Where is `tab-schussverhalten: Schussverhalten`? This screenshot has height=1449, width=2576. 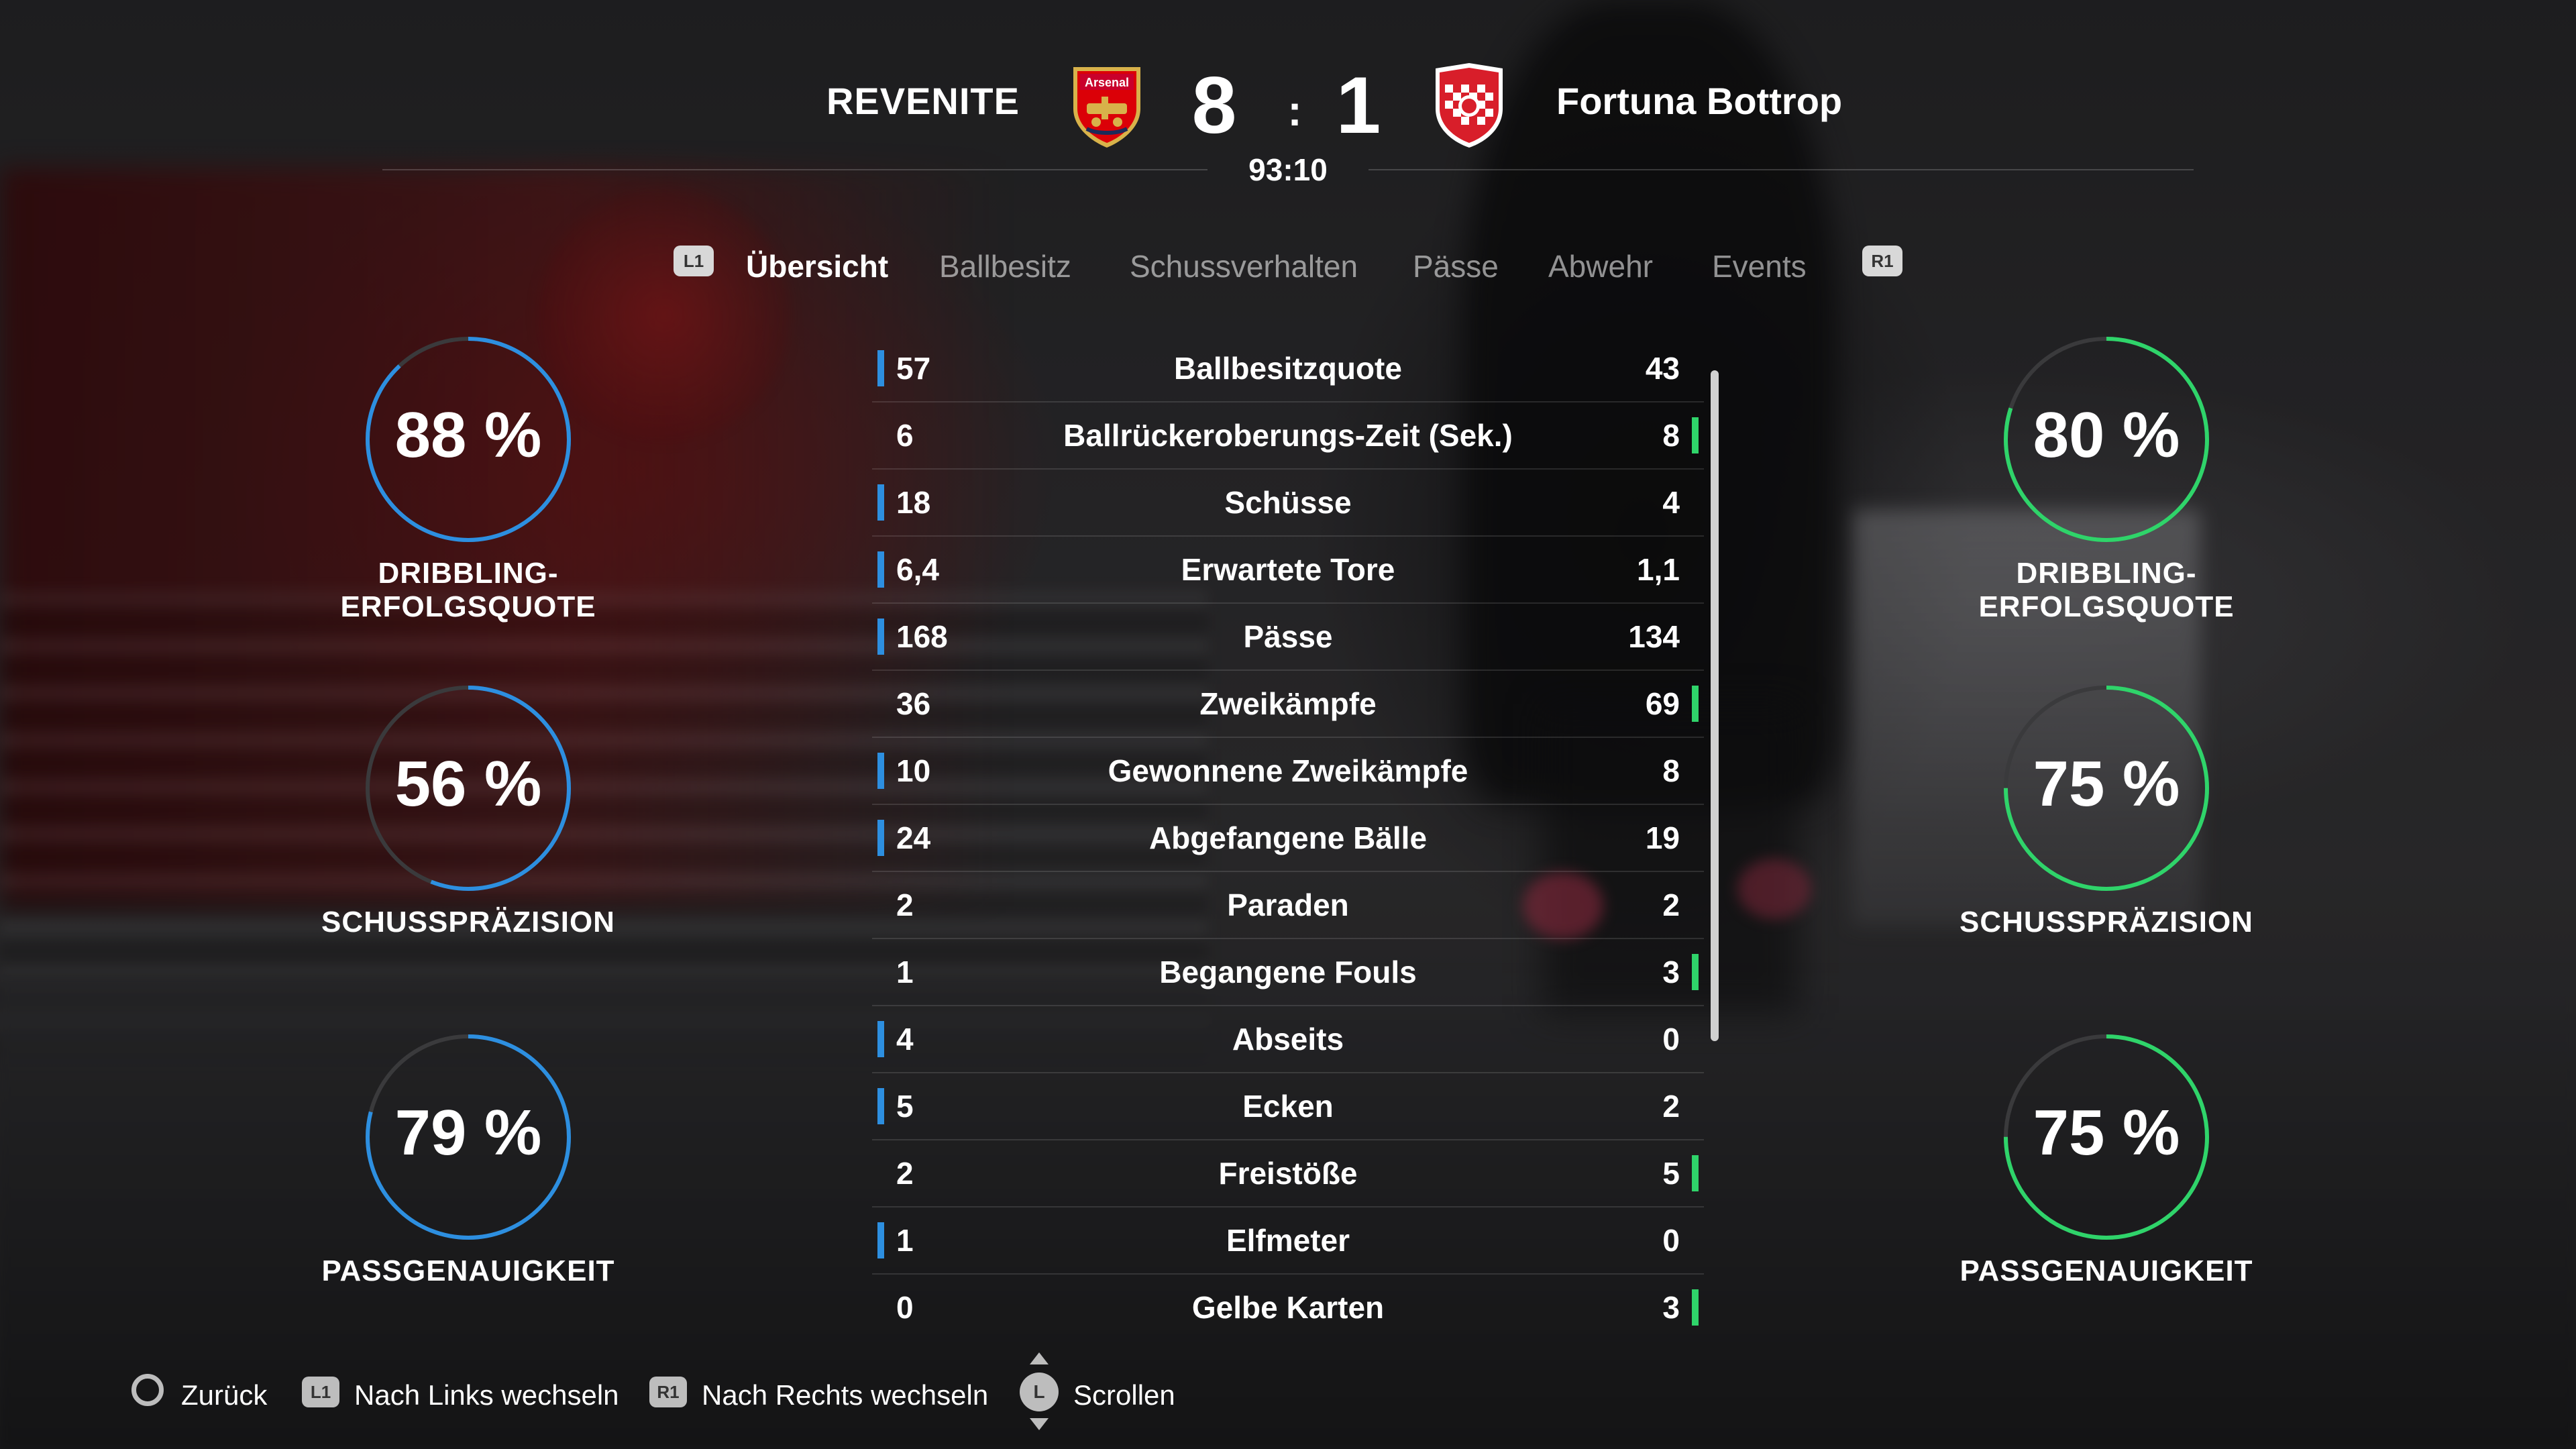
tab-schussverhalten: Schussverhalten is located at coordinates (1244, 266).